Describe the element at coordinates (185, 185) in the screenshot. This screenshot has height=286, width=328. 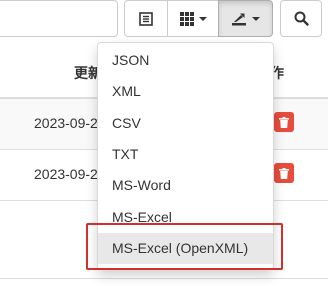
I see `menu-item-ms-word: MS-Word` at that location.